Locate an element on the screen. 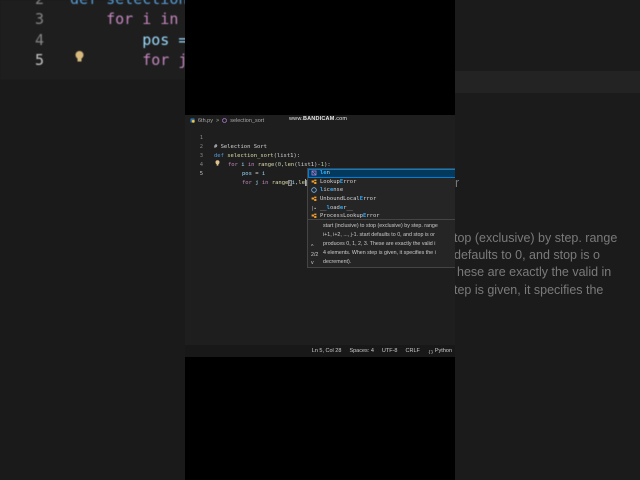  braces-icon: {} is located at coordinates (430, 351).